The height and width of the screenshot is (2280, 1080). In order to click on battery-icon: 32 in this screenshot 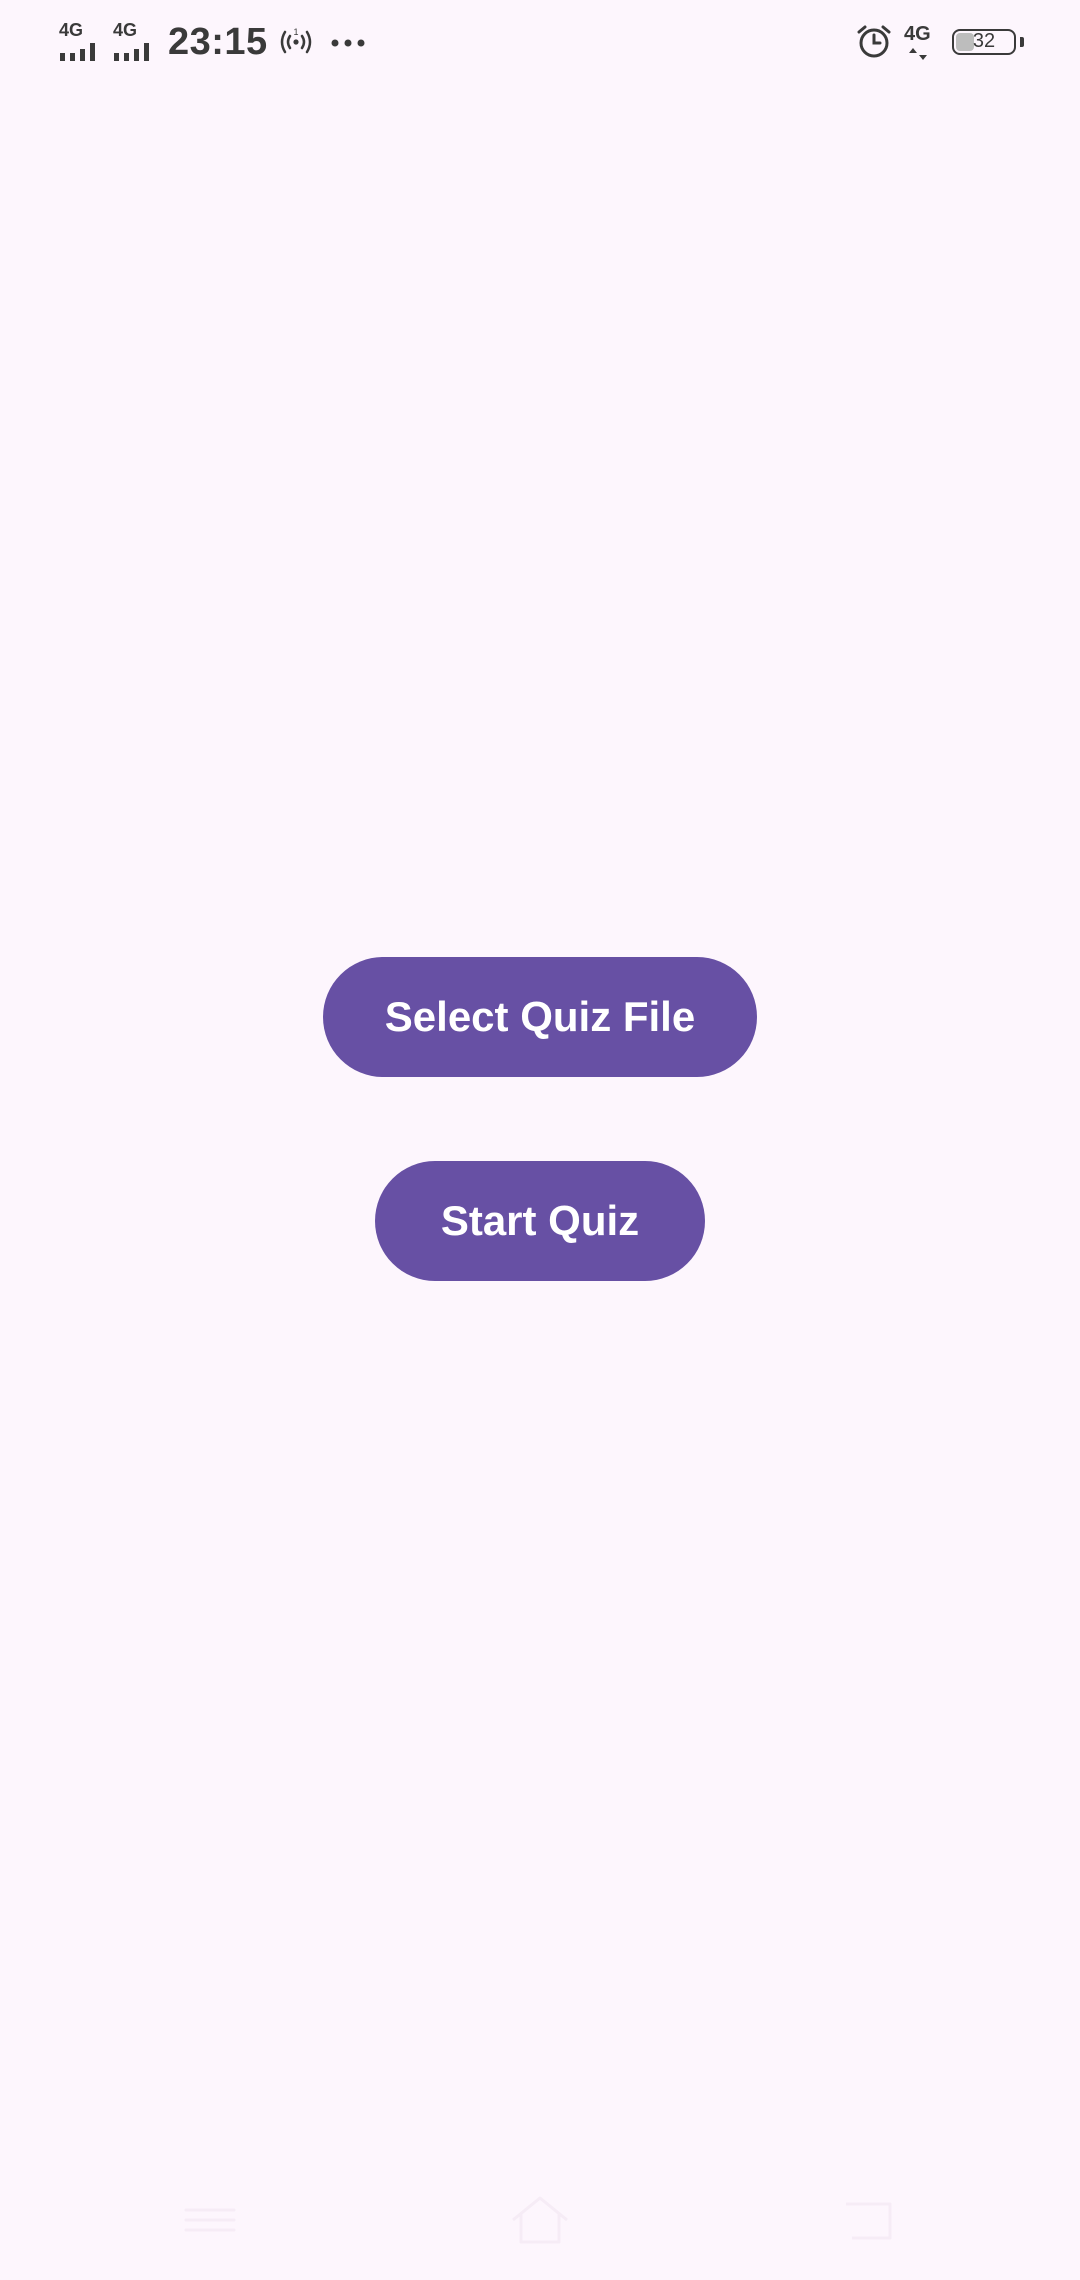, I will do `click(984, 42)`.